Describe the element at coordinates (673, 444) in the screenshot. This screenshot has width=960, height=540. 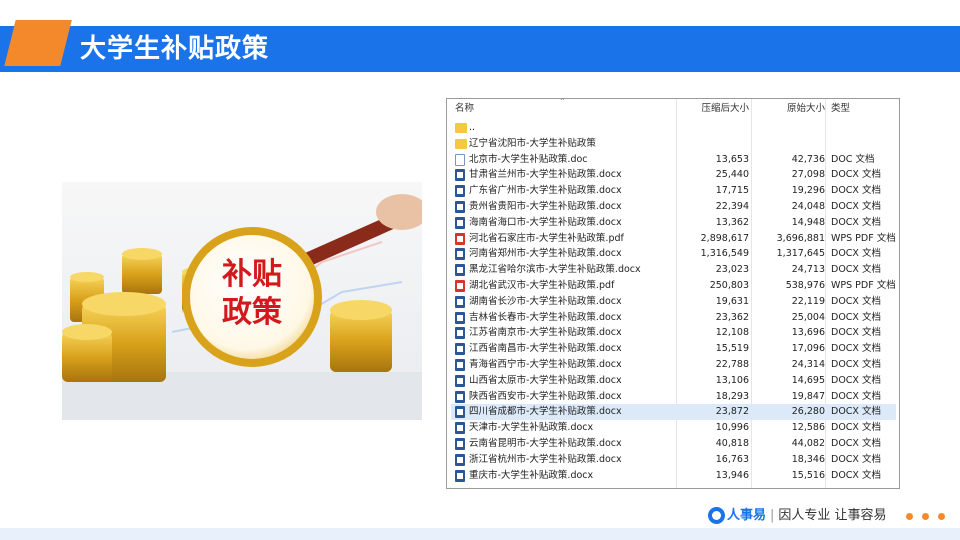
I see `file-row: 云南省昆明市-大学生补贴政策.docx 40,818 44,082 DOCX 文档` at that location.